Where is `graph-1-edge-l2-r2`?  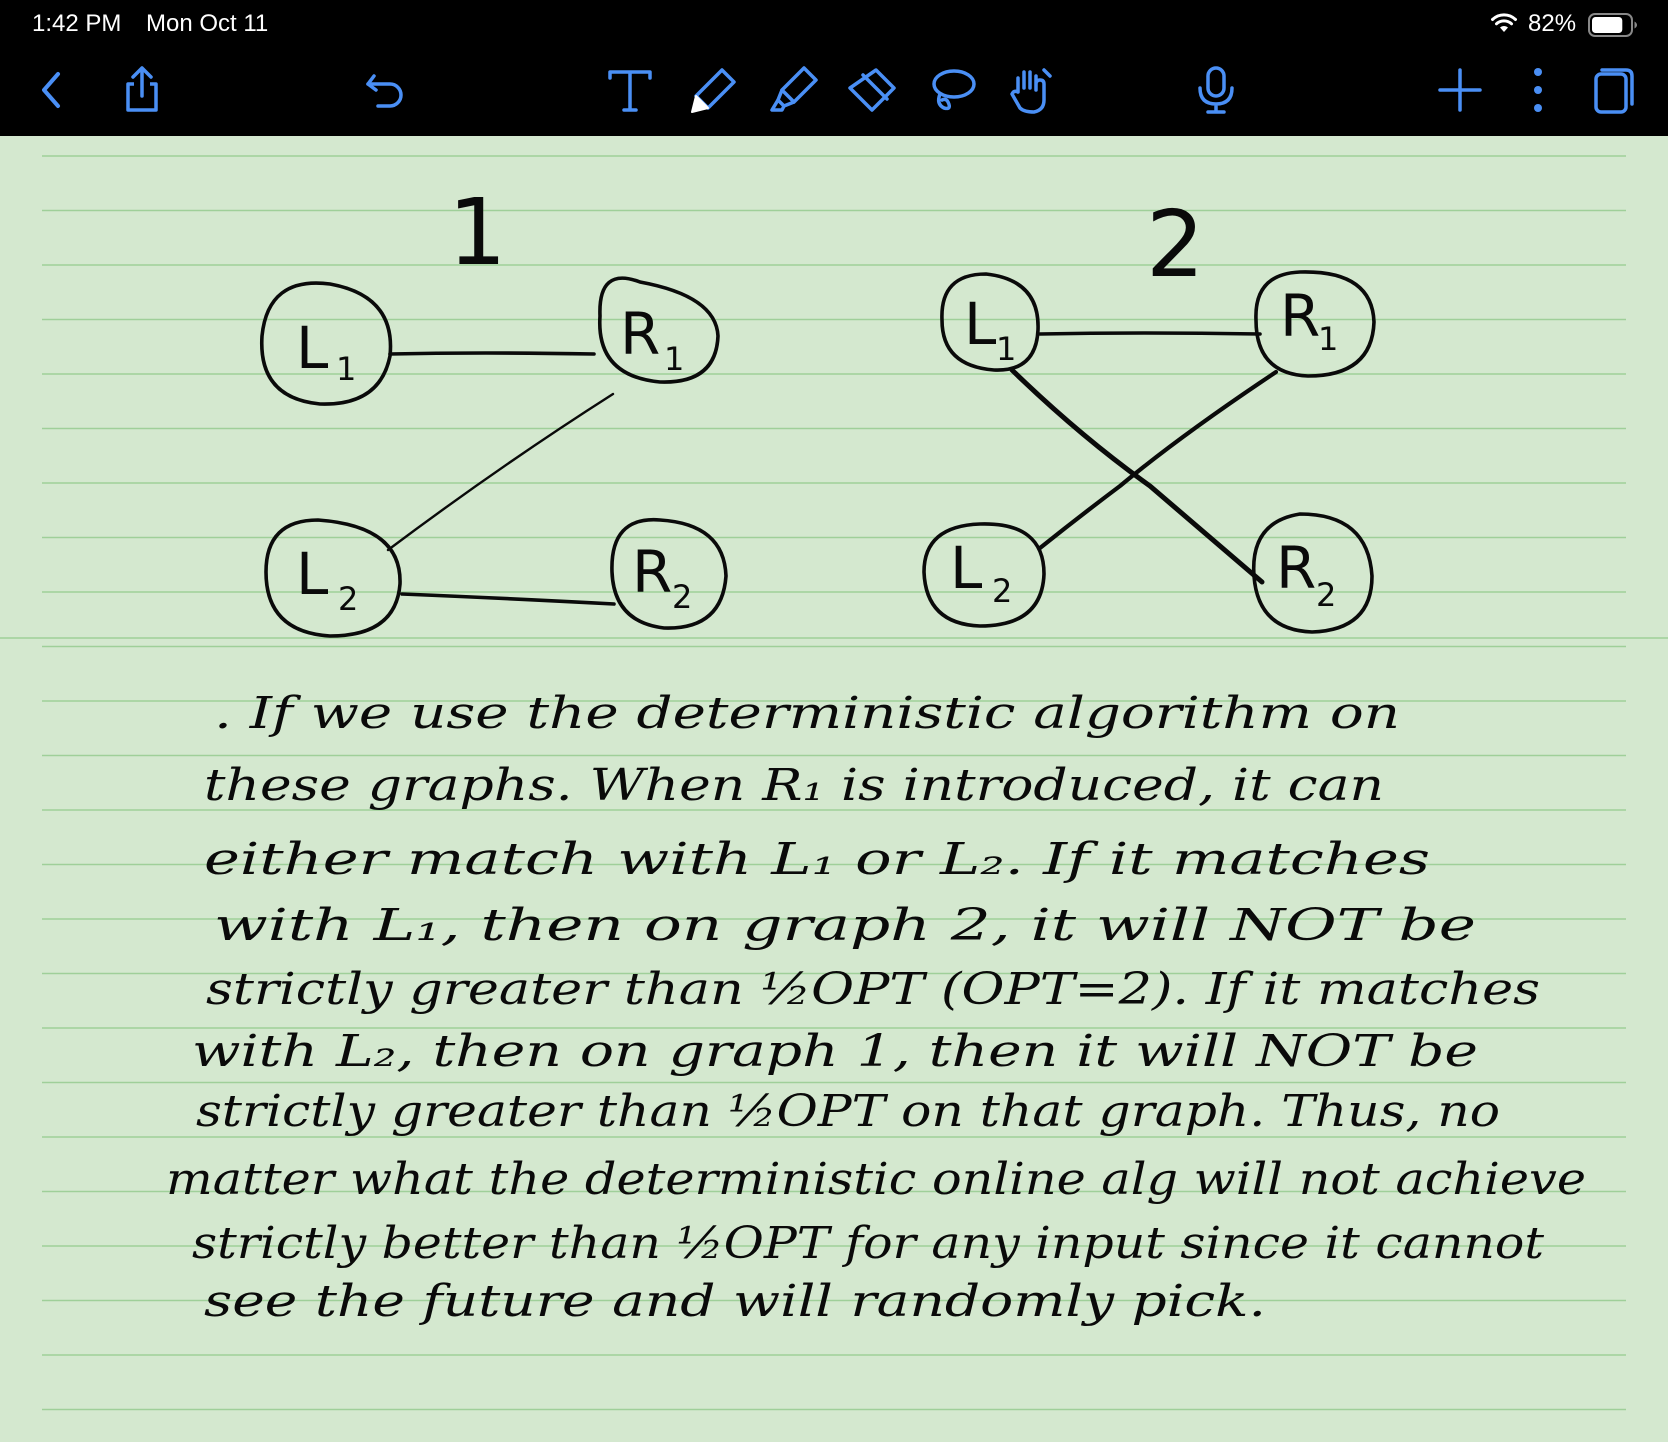
graph-1-edge-l2-r2 is located at coordinates (508, 599).